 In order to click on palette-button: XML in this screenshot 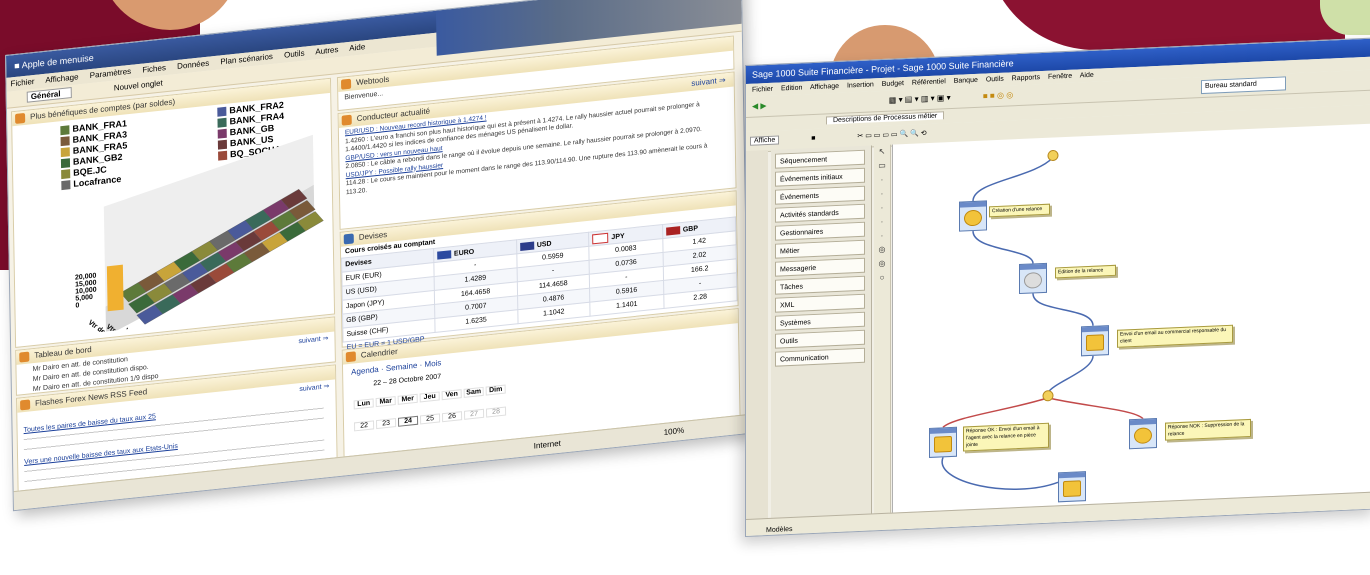, I will do `click(820, 303)`.